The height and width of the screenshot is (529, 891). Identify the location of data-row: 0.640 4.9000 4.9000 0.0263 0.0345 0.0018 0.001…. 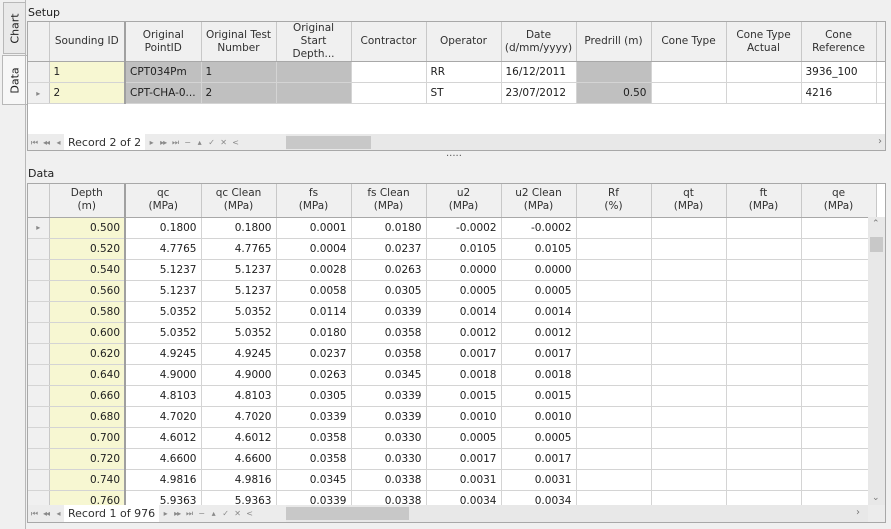
(452, 375).